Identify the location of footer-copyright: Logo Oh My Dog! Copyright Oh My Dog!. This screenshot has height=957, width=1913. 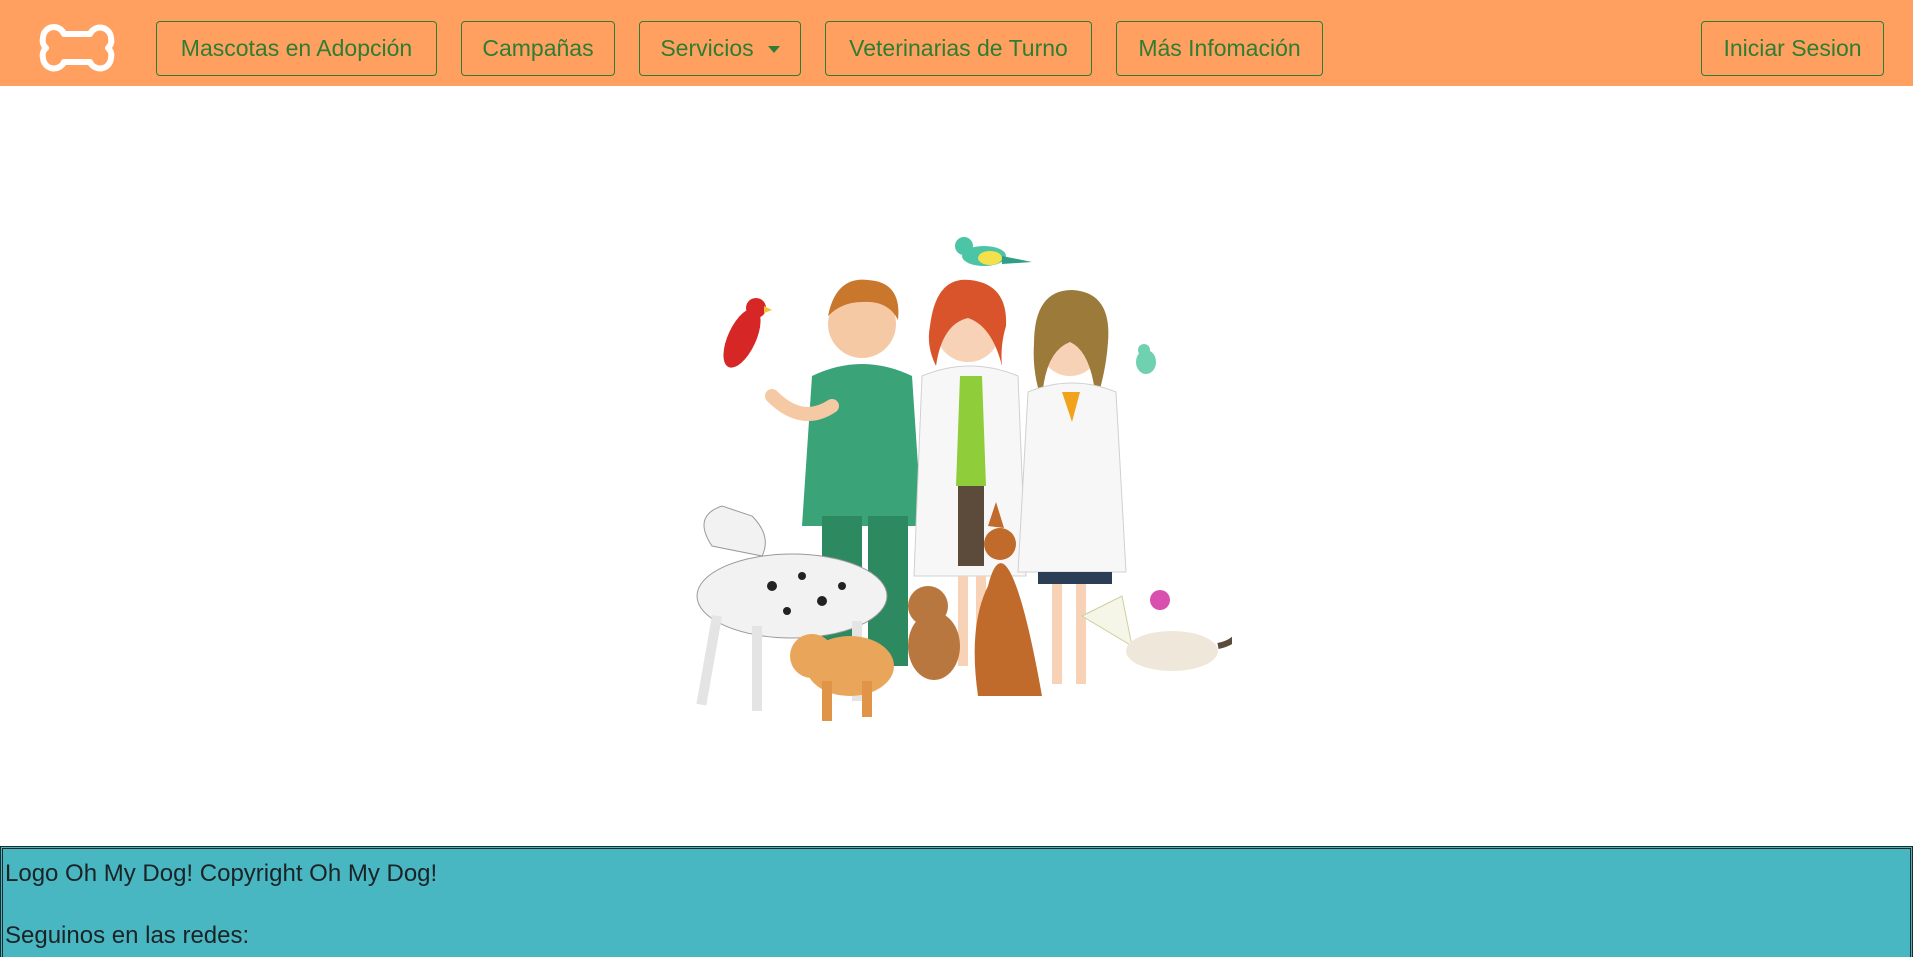
(221, 873).